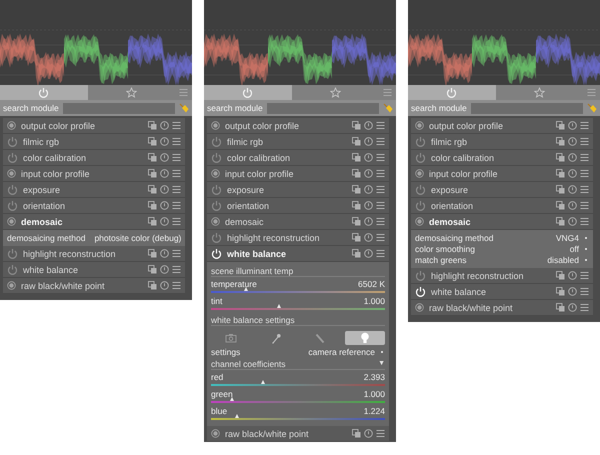 This screenshot has width=600, height=455. What do you see at coordinates (94, 270) in the screenshot?
I see `module-row: white balance` at bounding box center [94, 270].